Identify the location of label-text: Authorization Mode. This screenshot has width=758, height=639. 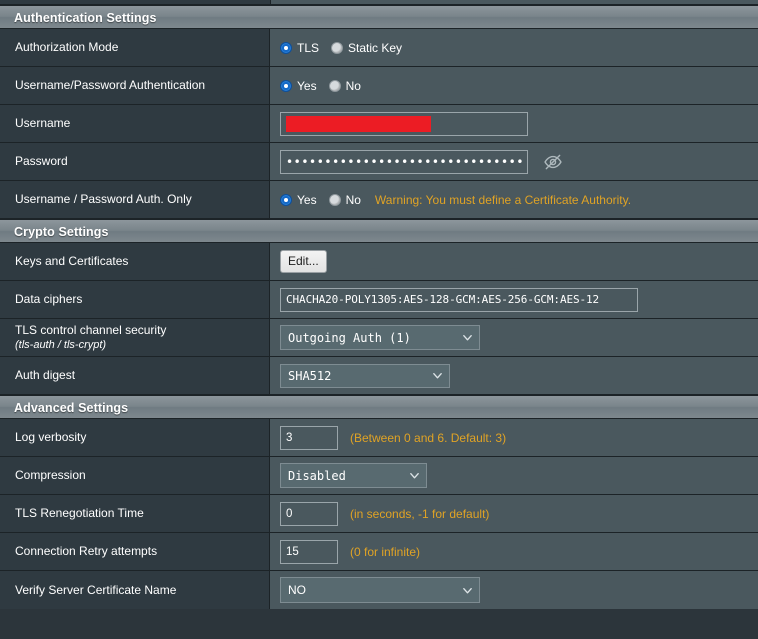
(67, 47).